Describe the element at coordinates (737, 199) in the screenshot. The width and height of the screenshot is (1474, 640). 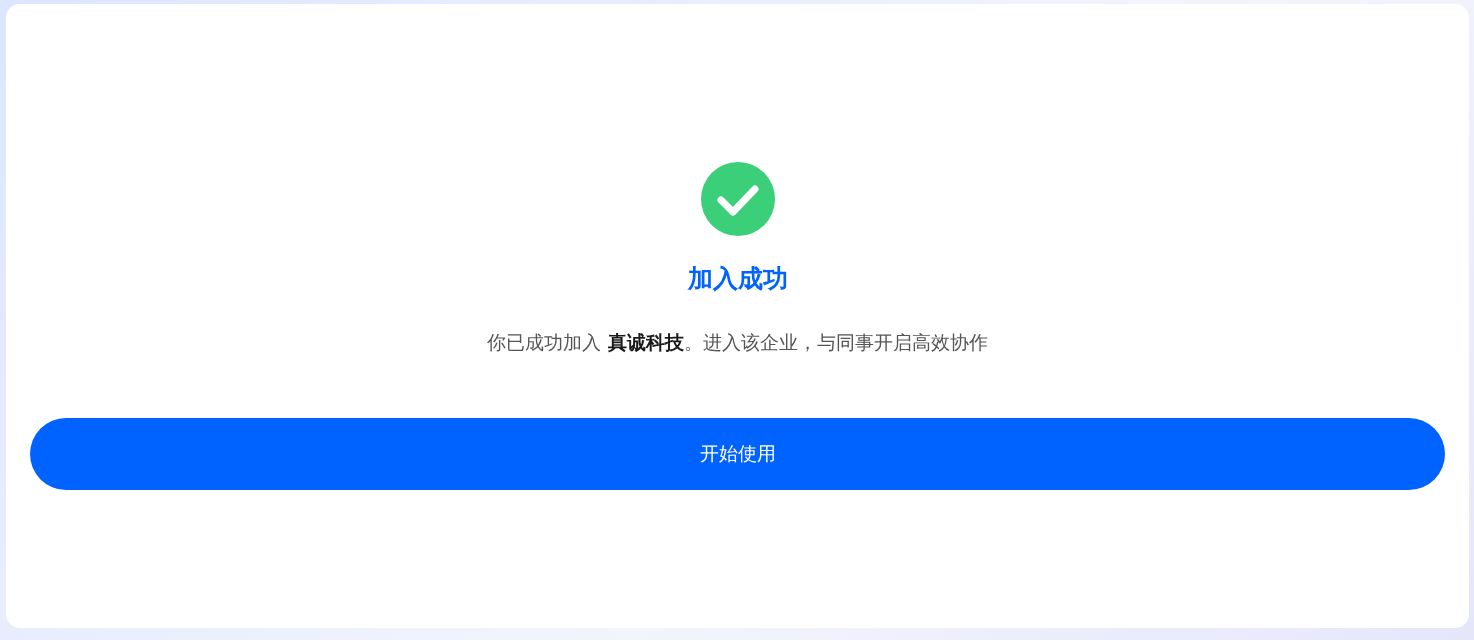
I see `success-check-icon` at that location.